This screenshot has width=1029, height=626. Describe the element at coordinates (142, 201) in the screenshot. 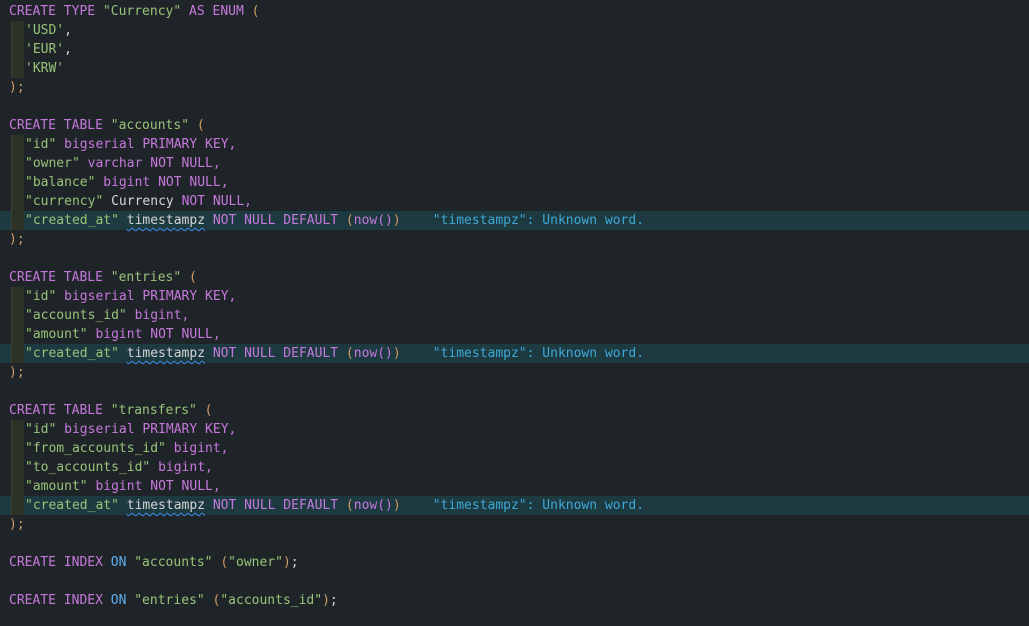

I see `column-type: Currency` at that location.